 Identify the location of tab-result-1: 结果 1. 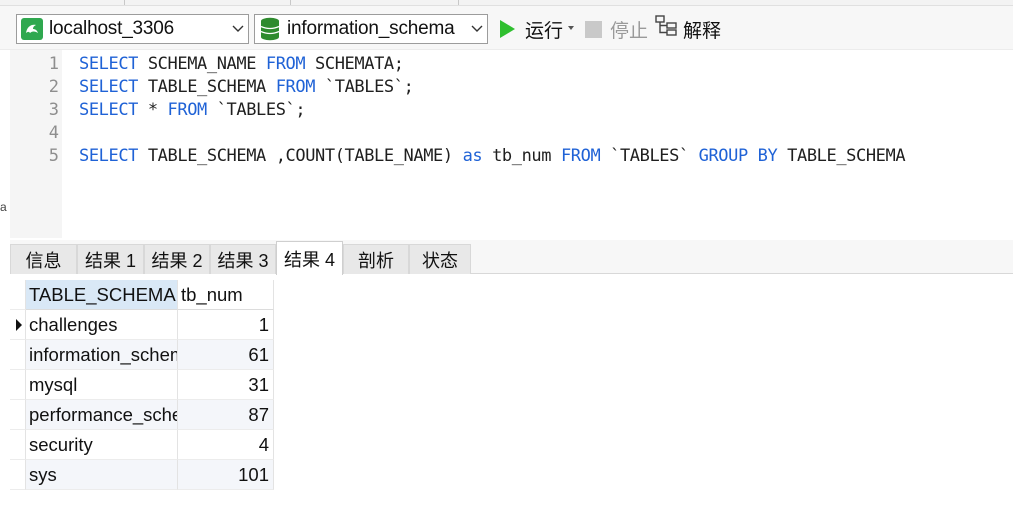
(110, 259).